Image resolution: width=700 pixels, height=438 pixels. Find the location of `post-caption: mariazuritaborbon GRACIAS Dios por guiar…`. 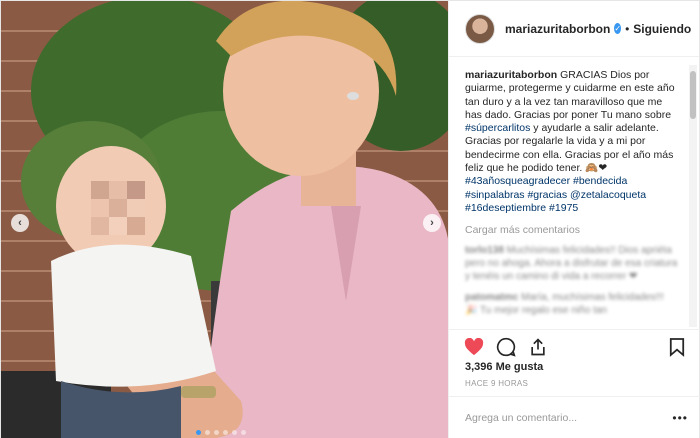

post-caption: mariazuritaborbon GRACIAS Dios por guiar… is located at coordinates (571, 142).